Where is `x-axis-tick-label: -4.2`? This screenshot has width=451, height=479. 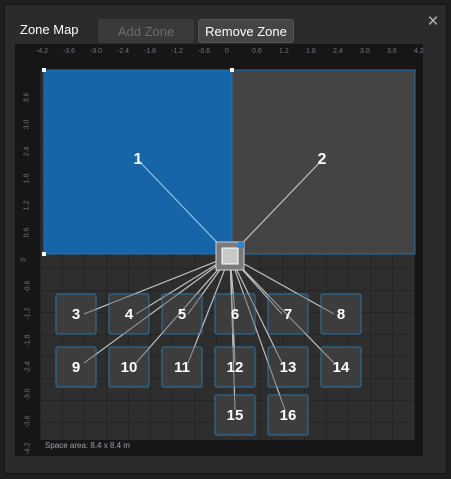 x-axis-tick-label: -4.2 is located at coordinates (42, 51).